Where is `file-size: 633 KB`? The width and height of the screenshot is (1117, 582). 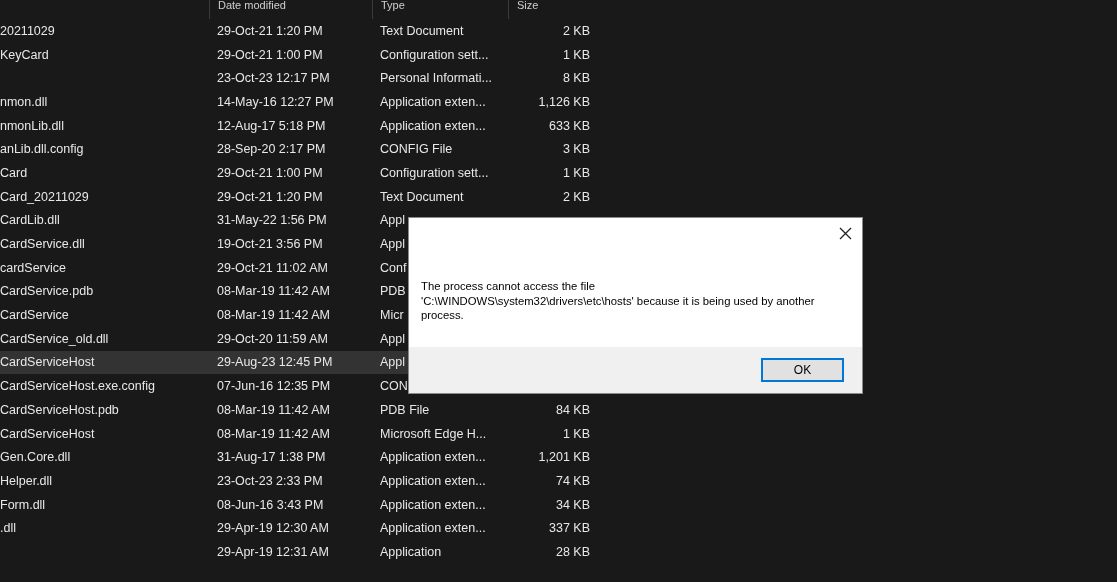 file-size: 633 KB is located at coordinates (569, 125).